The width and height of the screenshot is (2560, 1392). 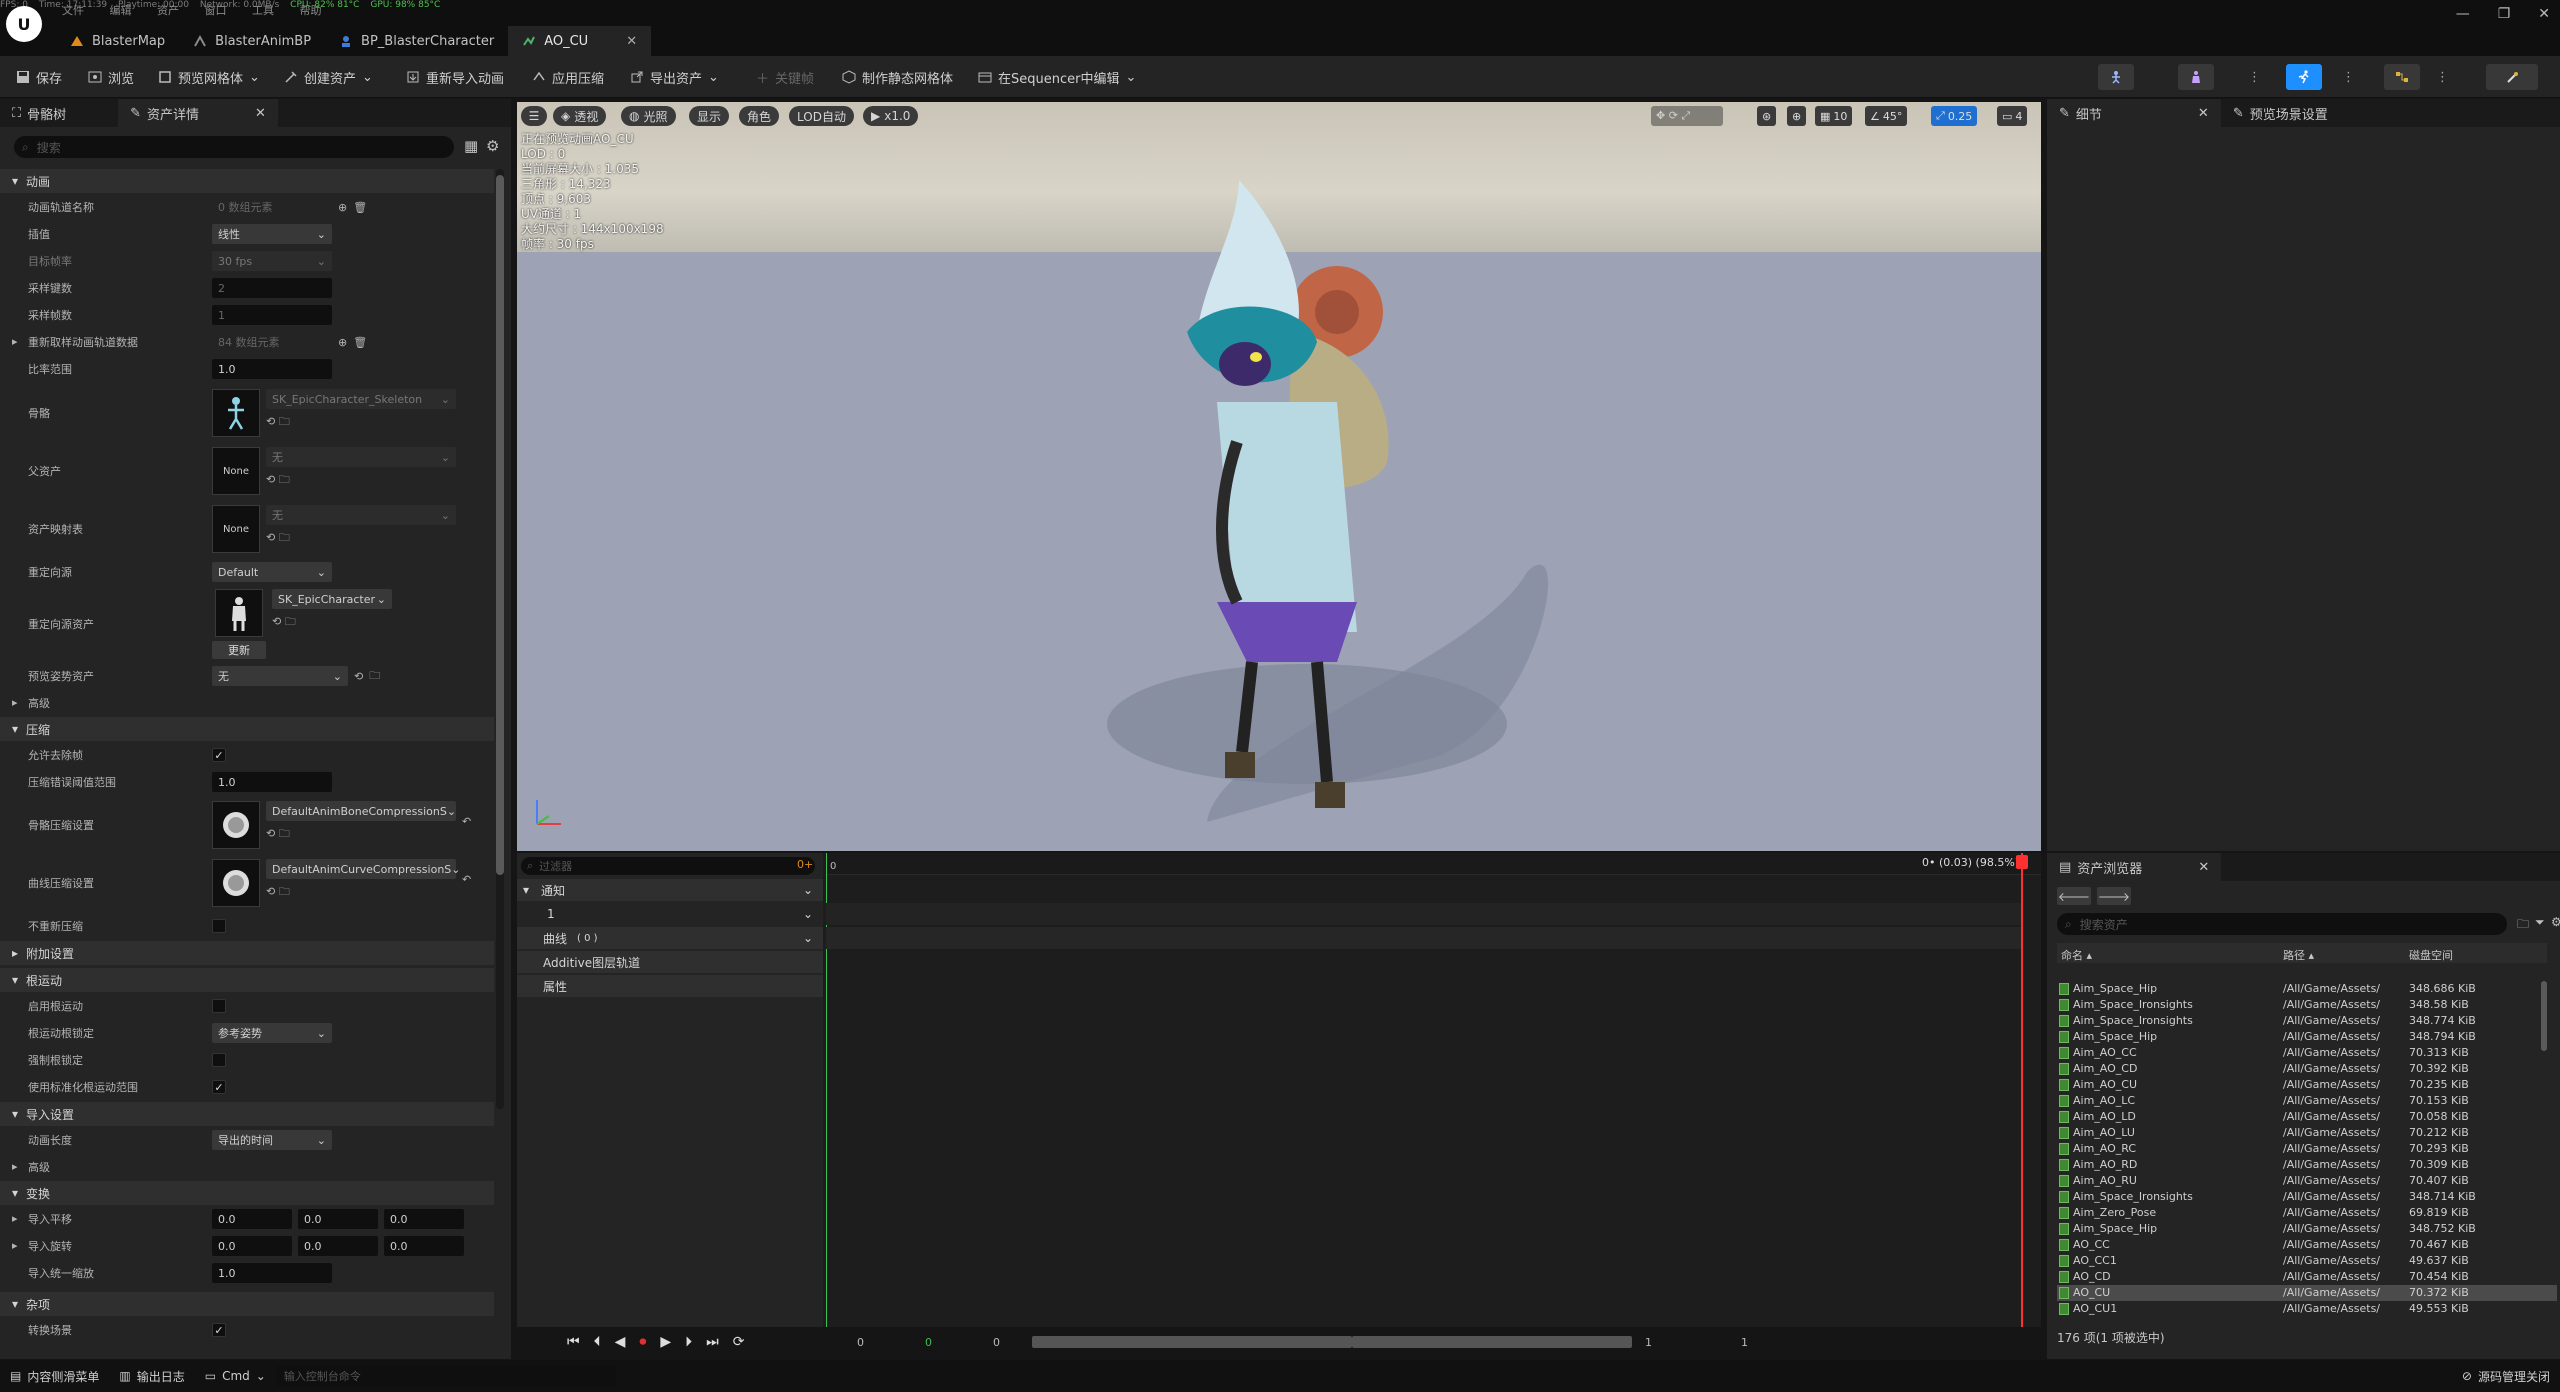 What do you see at coordinates (236, 883) in the screenshot?
I see `curve-compression-thumbnail` at bounding box center [236, 883].